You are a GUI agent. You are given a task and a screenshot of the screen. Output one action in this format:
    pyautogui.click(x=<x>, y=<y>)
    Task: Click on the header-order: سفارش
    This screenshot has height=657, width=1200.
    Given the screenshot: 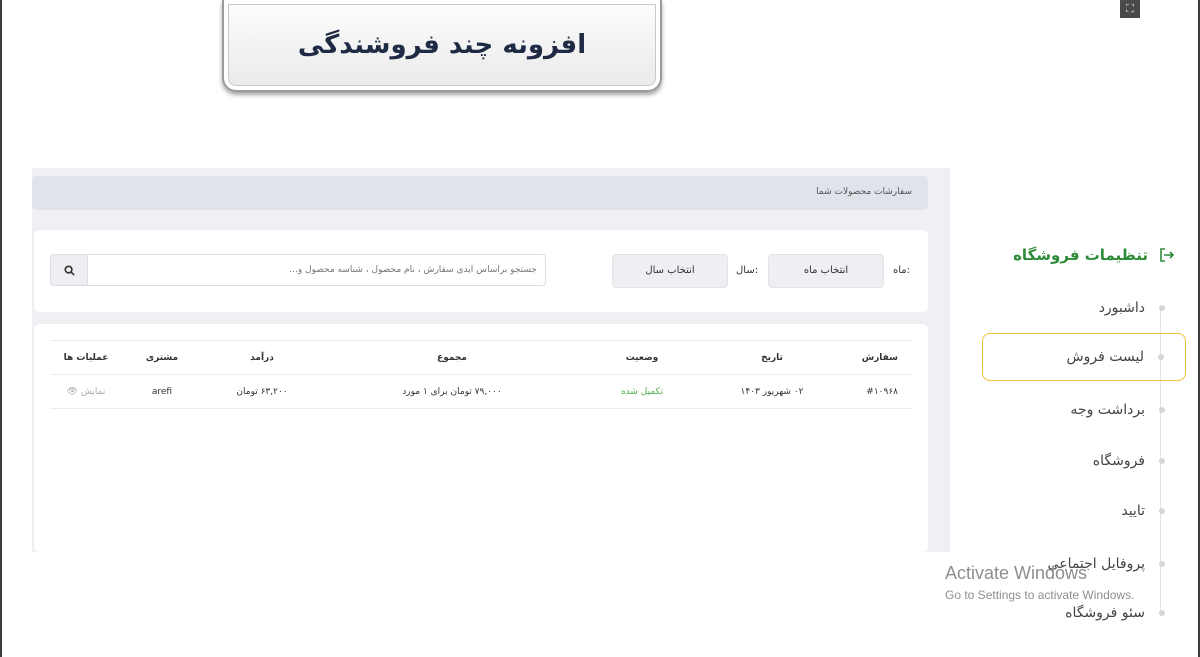 What is the action you would take?
    pyautogui.click(x=877, y=357)
    